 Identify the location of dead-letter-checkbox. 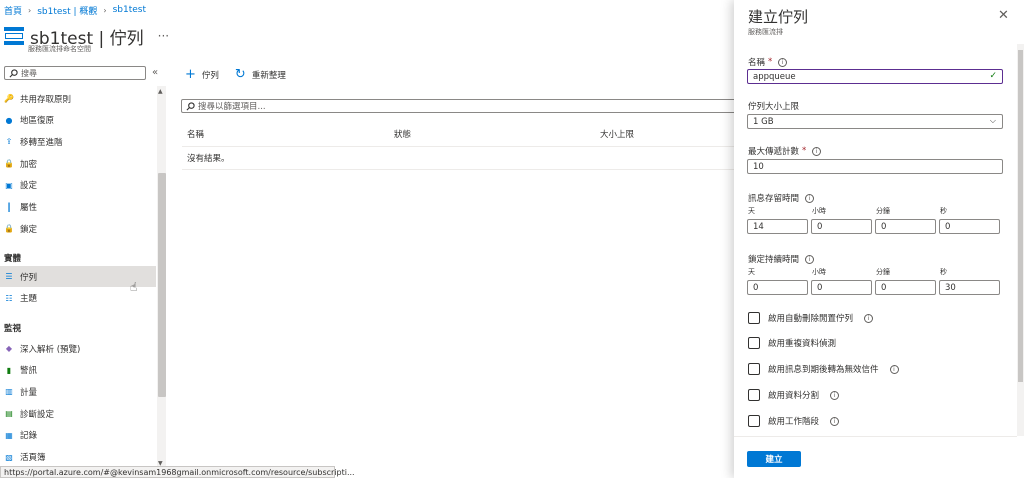
(754, 369).